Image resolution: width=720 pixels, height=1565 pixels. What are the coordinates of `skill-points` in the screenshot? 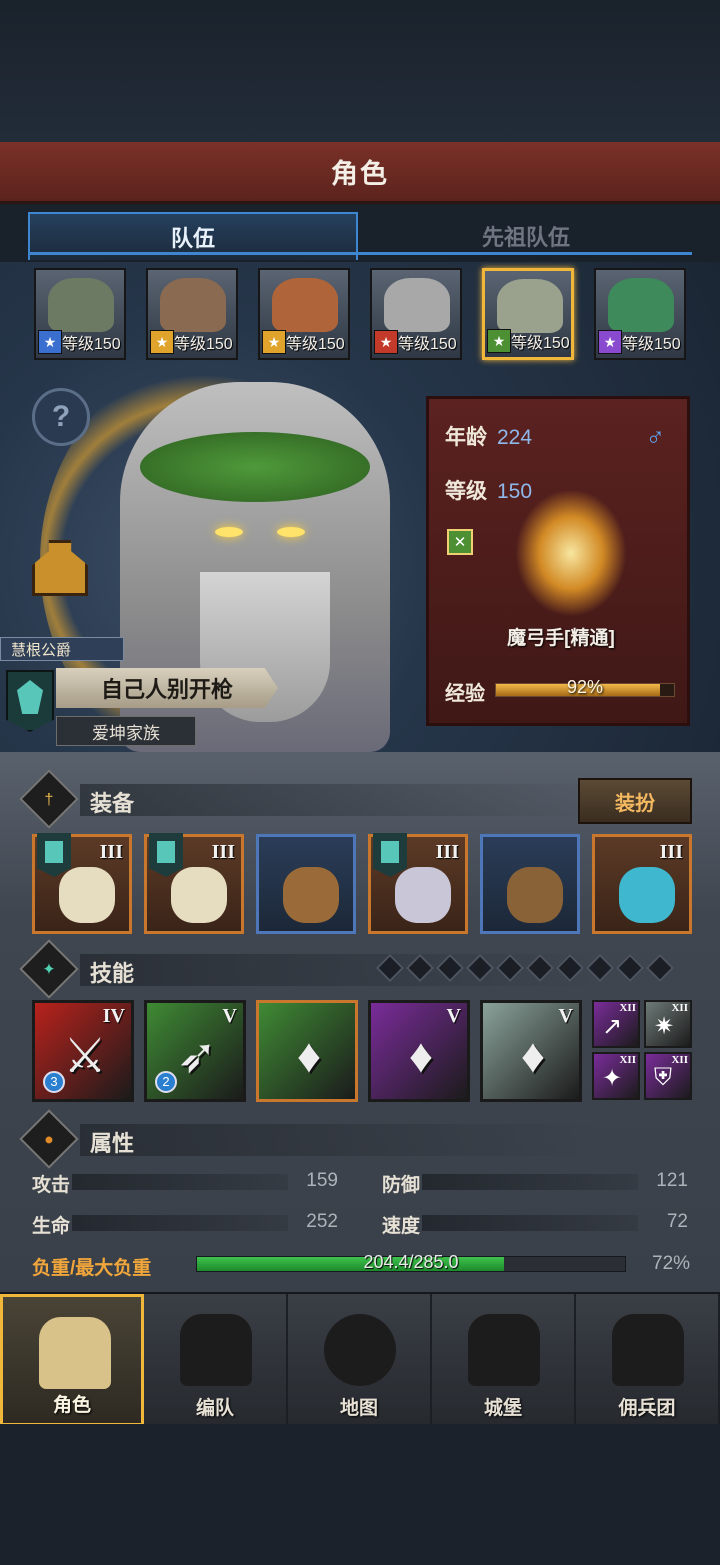 It's located at (525, 968).